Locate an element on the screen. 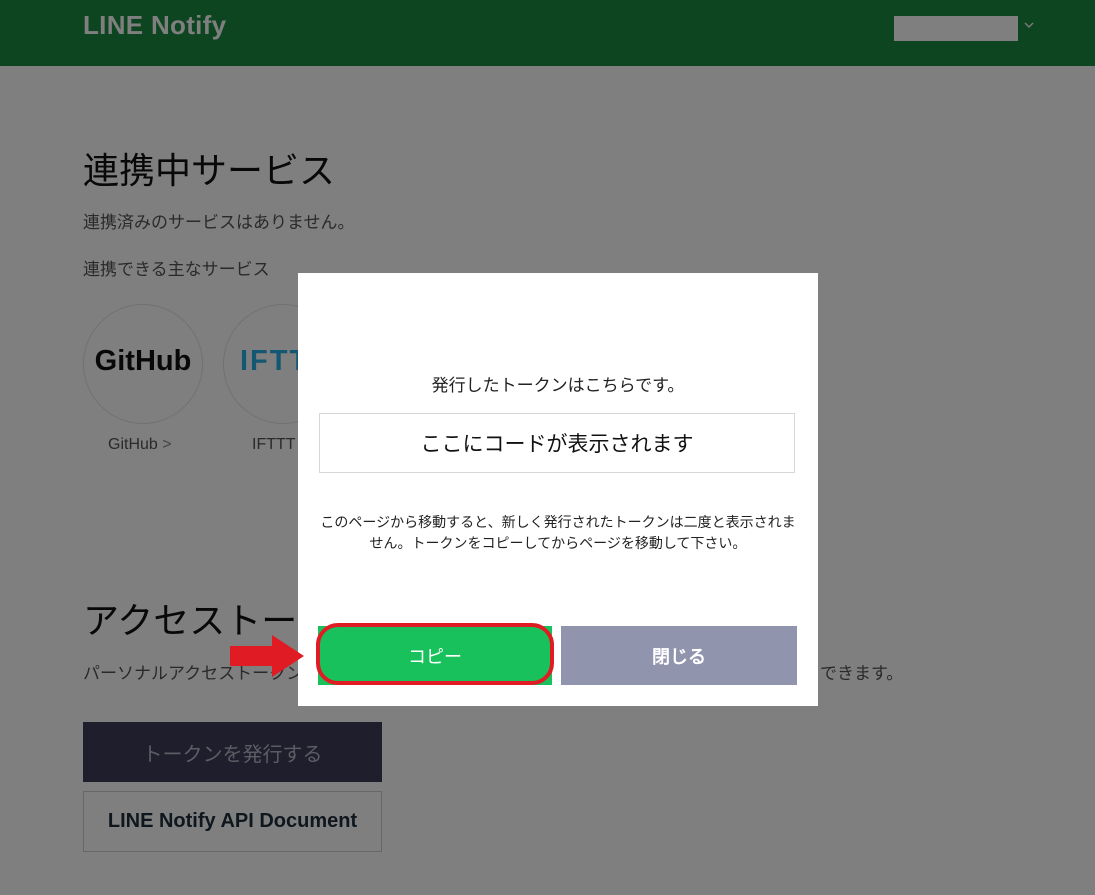 This screenshot has width=1095, height=895. red-arrow-icon is located at coordinates (267, 656).